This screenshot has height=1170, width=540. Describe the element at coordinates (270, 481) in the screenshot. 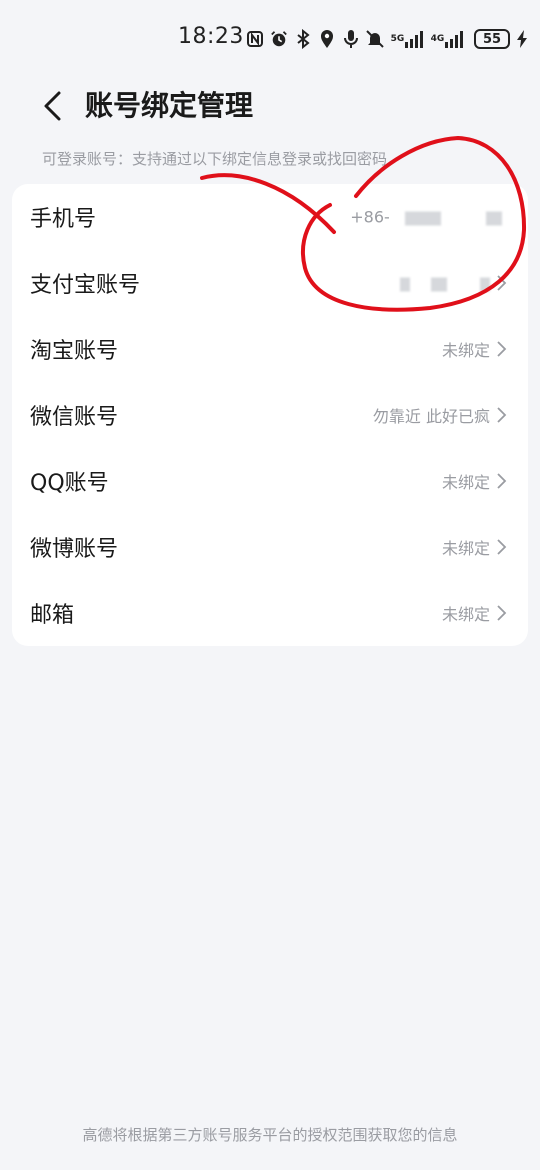

I see `row-qq: QQ账号 未绑定` at that location.